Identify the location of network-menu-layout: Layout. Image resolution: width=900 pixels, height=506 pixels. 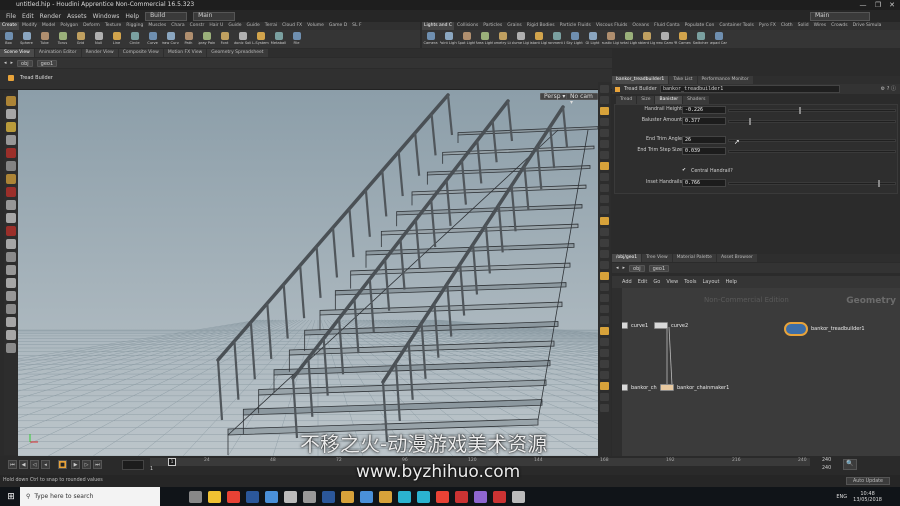
(711, 282).